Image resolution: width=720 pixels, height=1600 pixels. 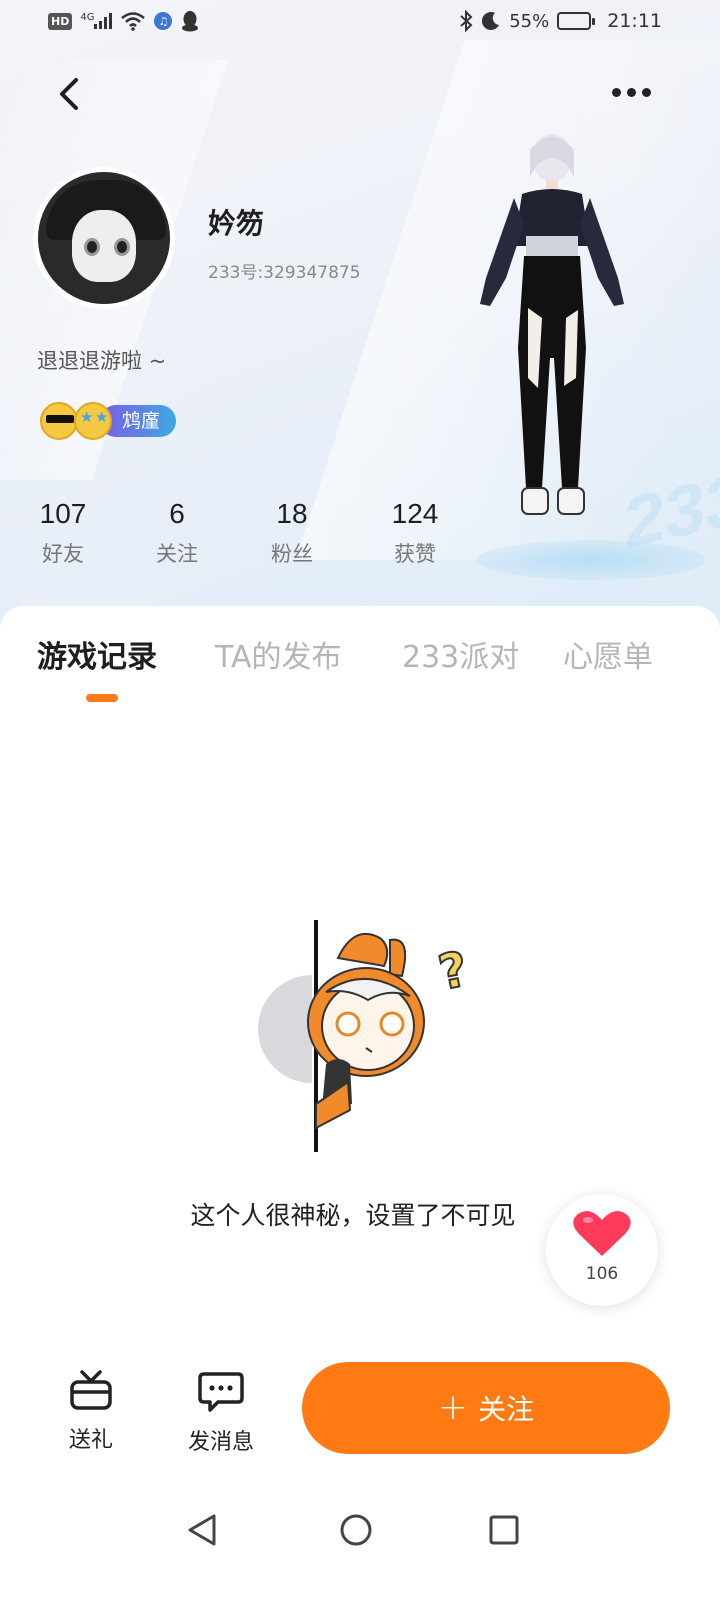 I want to click on more-options-button, so click(x=636, y=92).